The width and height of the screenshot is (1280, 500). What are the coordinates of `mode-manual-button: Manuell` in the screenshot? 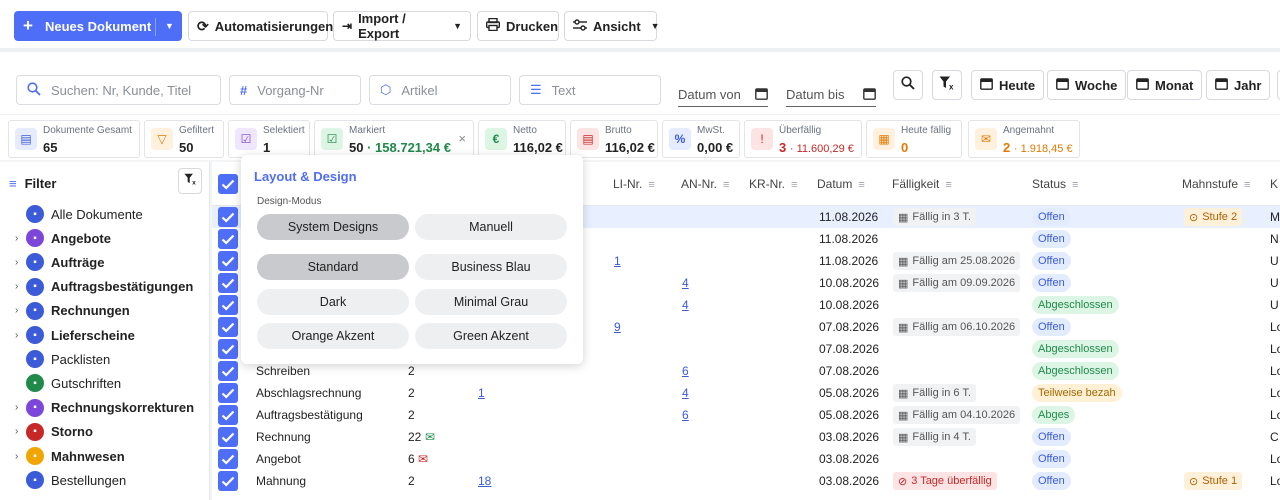 It's located at (491, 227).